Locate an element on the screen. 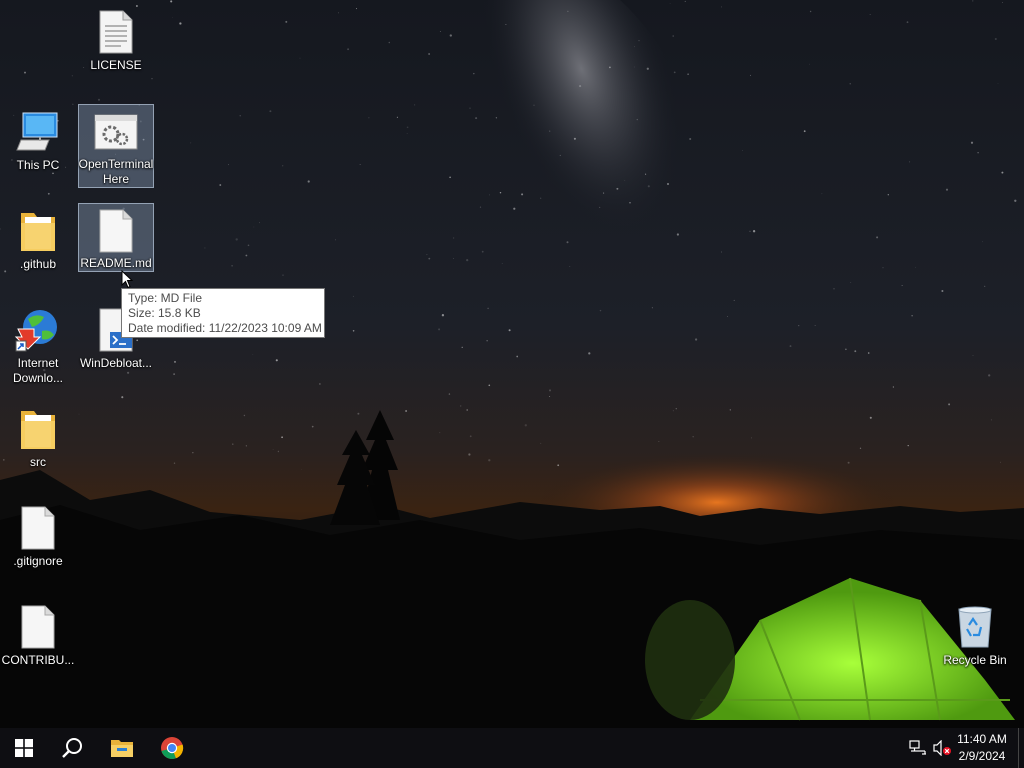  icon-label: Recycle Bin is located at coordinates (975, 660).